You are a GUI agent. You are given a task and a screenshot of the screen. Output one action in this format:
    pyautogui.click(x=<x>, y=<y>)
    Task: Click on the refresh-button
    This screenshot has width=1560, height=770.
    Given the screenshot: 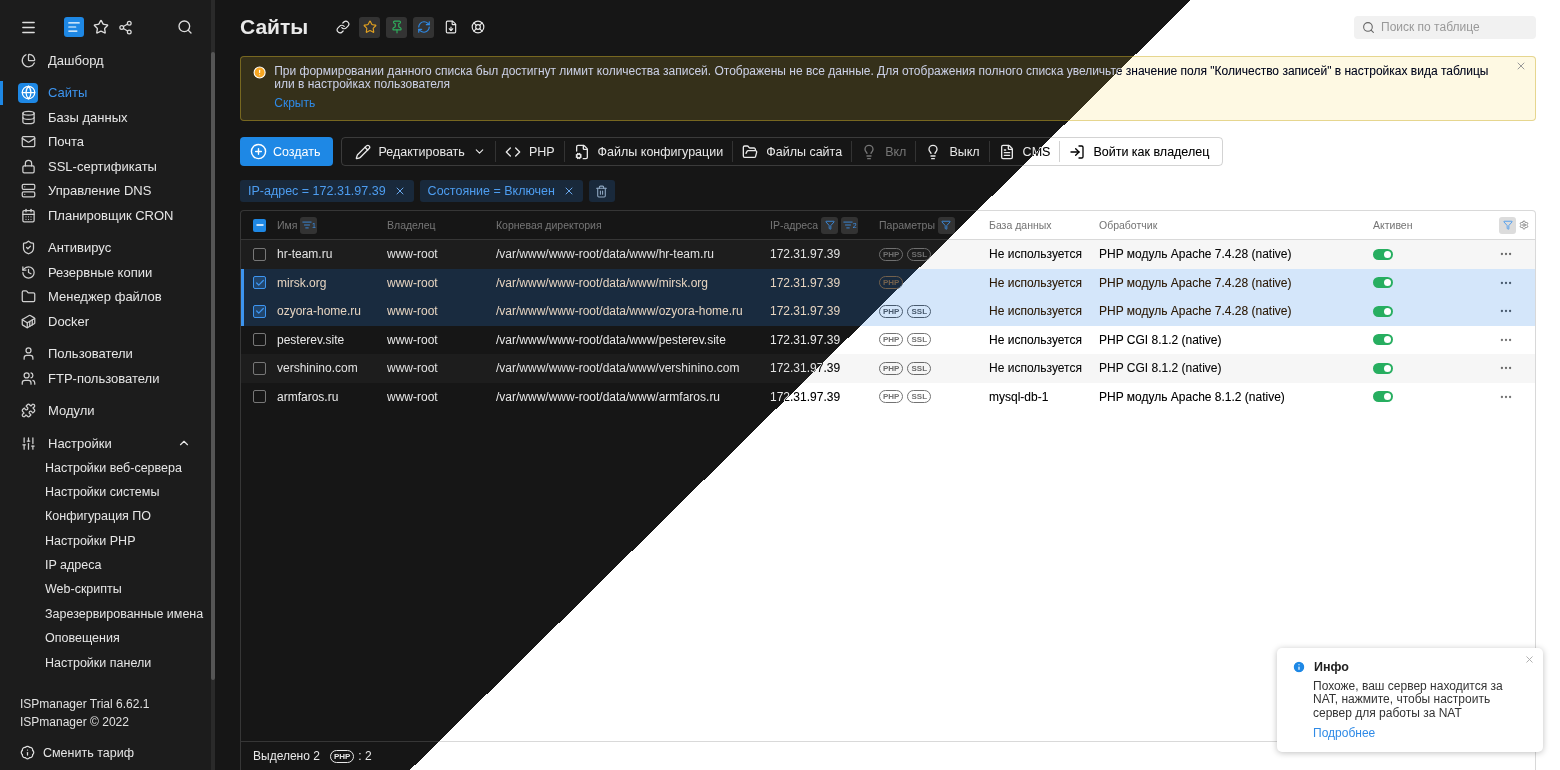 What is the action you would take?
    pyautogui.click(x=424, y=27)
    